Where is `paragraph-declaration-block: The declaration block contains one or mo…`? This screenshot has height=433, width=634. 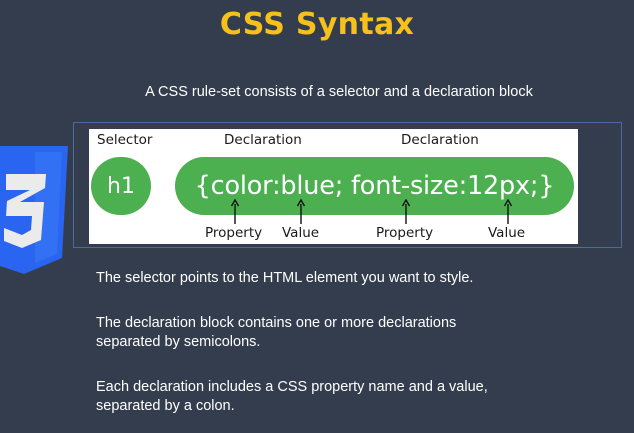 paragraph-declaration-block: The declaration block contains one or mo… is located at coordinates (276, 332).